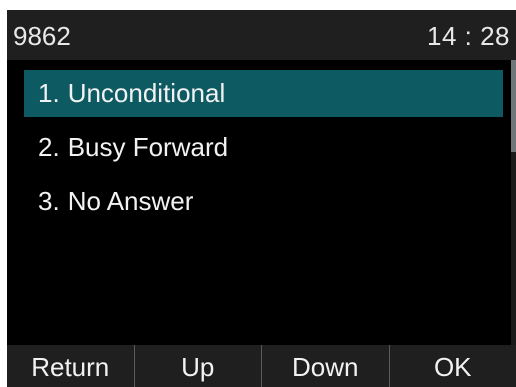 The width and height of the screenshot is (516, 387). Describe the element at coordinates (263, 93) in the screenshot. I see `menu-item-unconditional: 1. Unconditional` at that location.